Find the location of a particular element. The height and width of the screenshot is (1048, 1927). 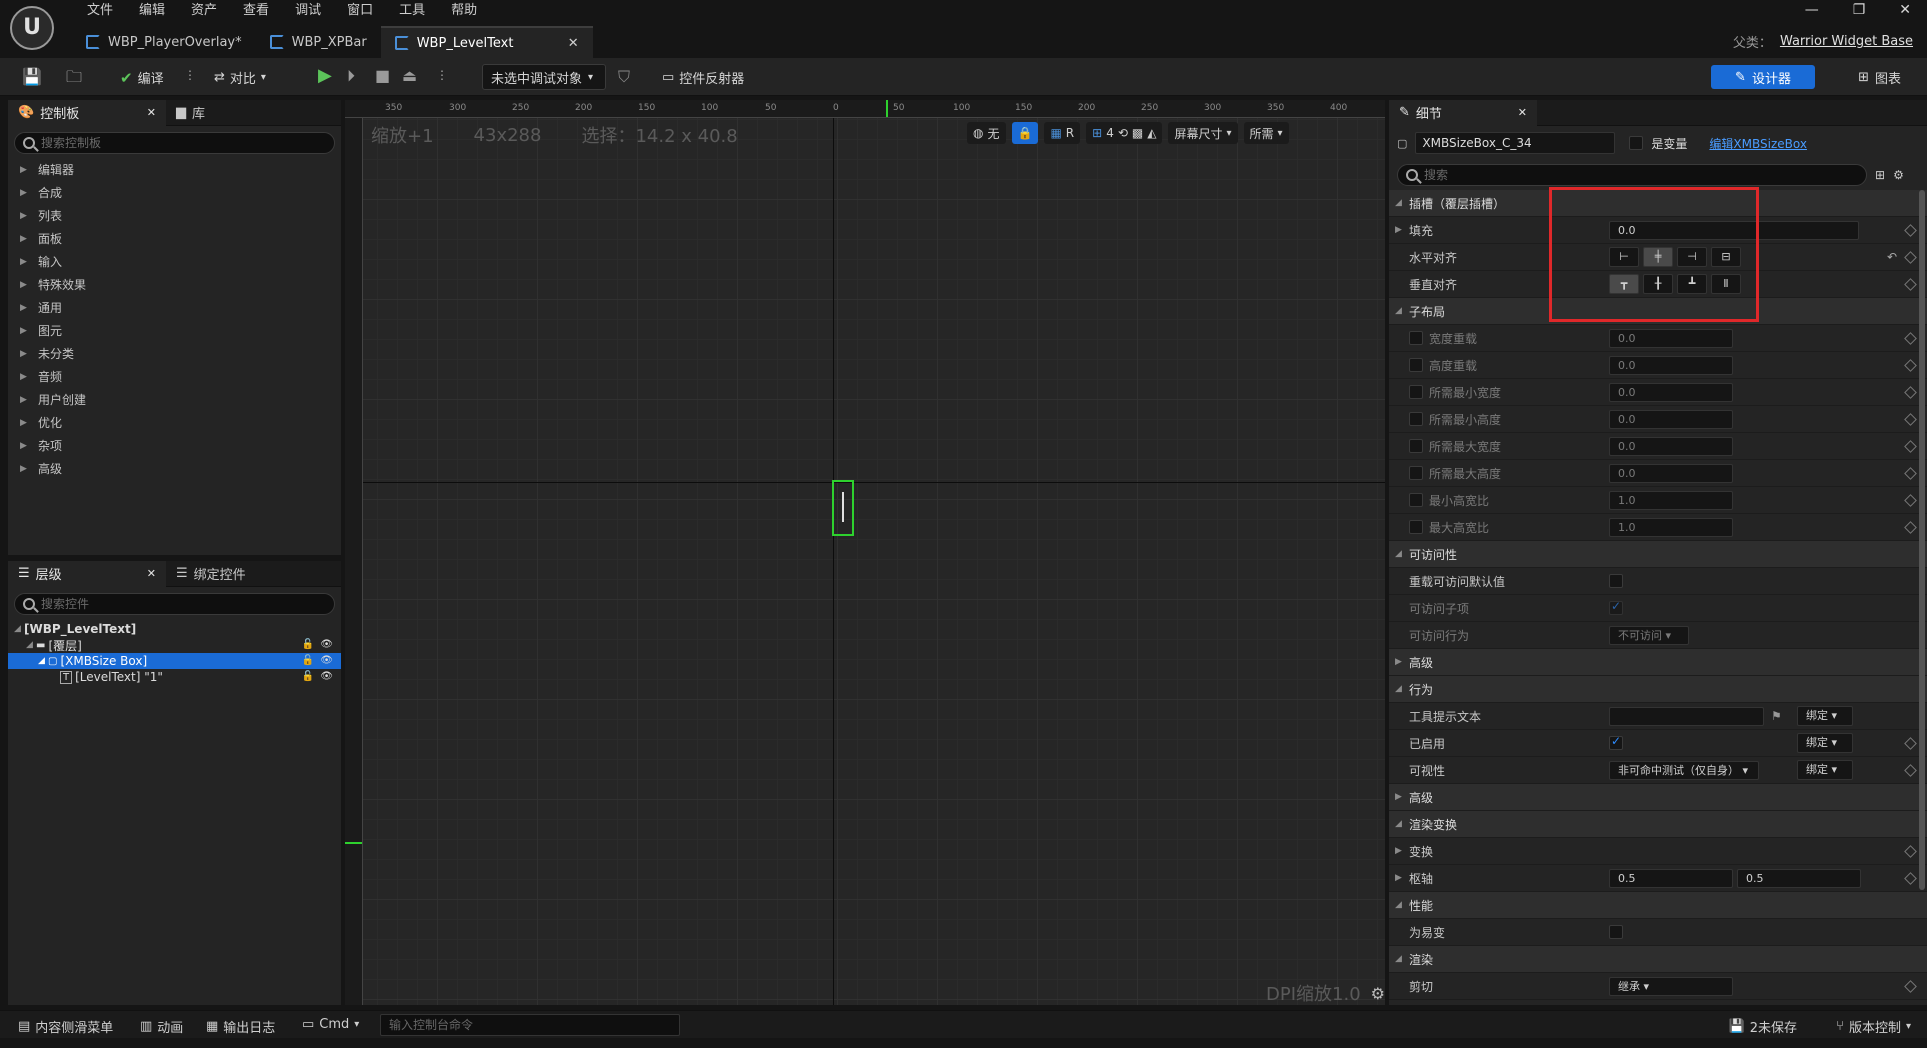

tab-details: ✎ 细节 ✕ is located at coordinates (1463, 113).